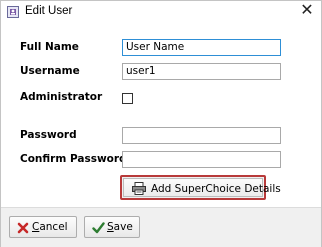 Image resolution: width=322 pixels, height=247 pixels. Describe the element at coordinates (201, 71) in the screenshot. I see `username-field: user1` at that location.